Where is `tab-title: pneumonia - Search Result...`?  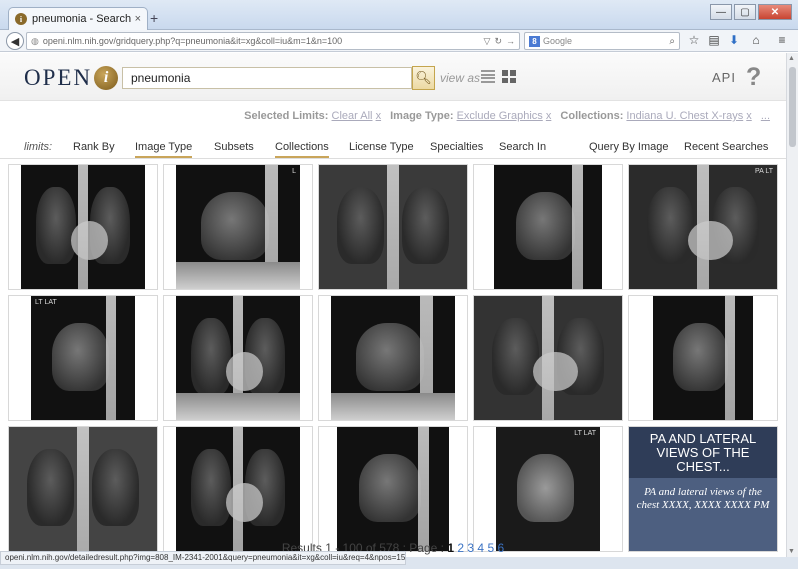
tab-title: pneumonia - Search Result... is located at coordinates (81, 19).